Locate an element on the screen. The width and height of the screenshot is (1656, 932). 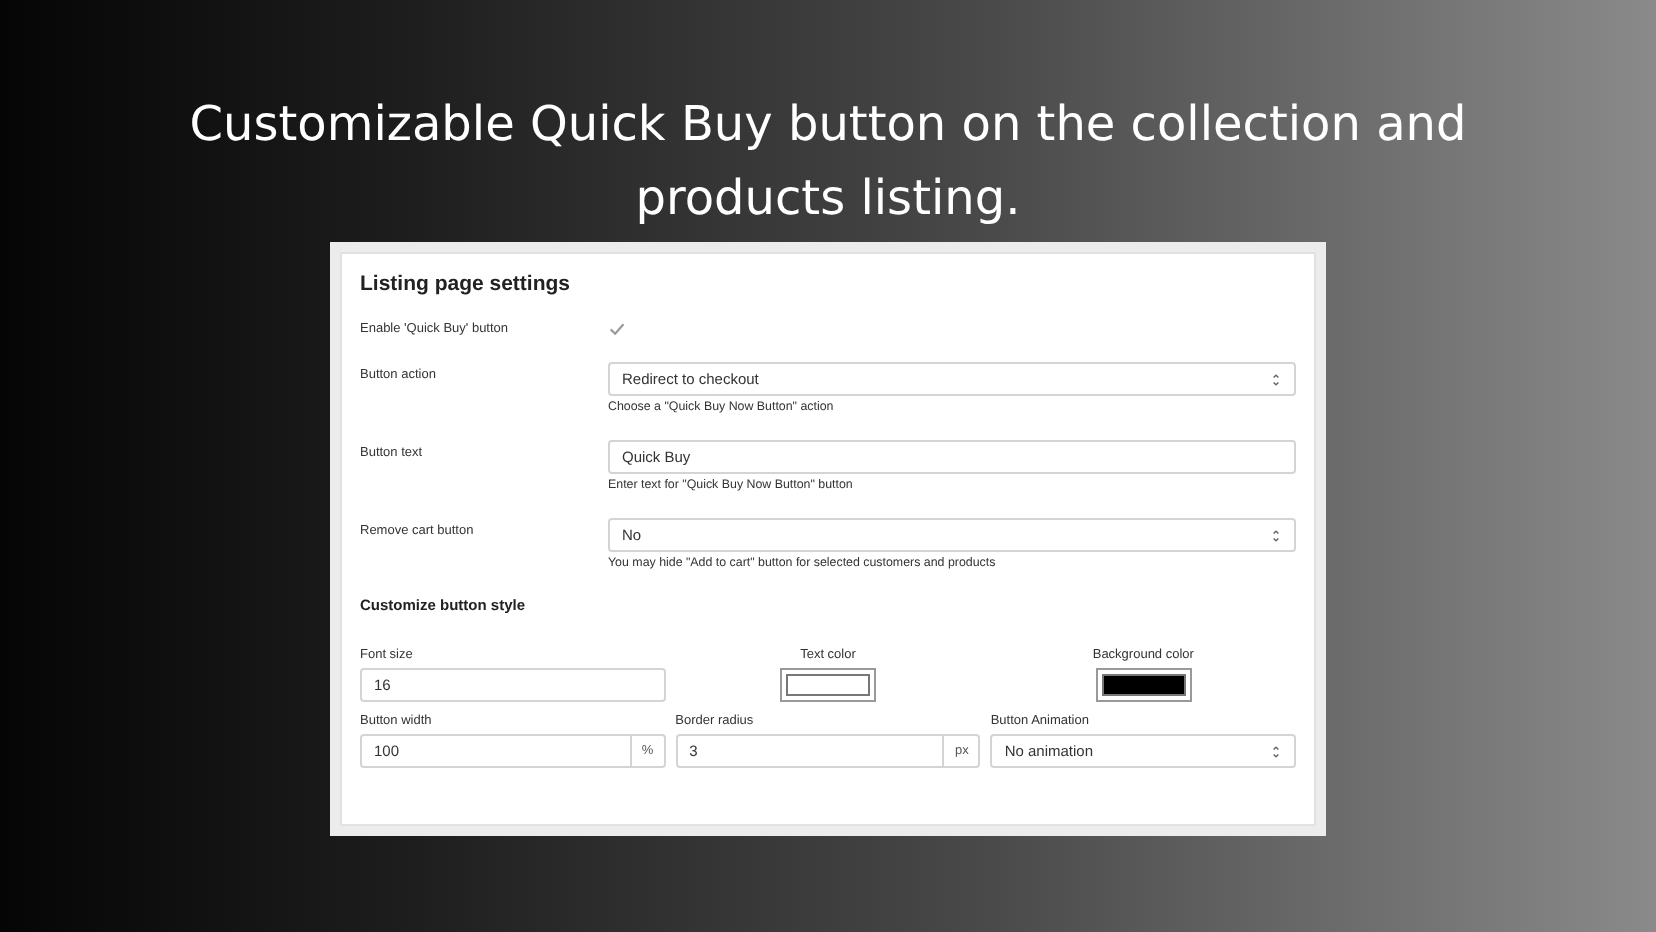
checkbox is located at coordinates (617, 329).